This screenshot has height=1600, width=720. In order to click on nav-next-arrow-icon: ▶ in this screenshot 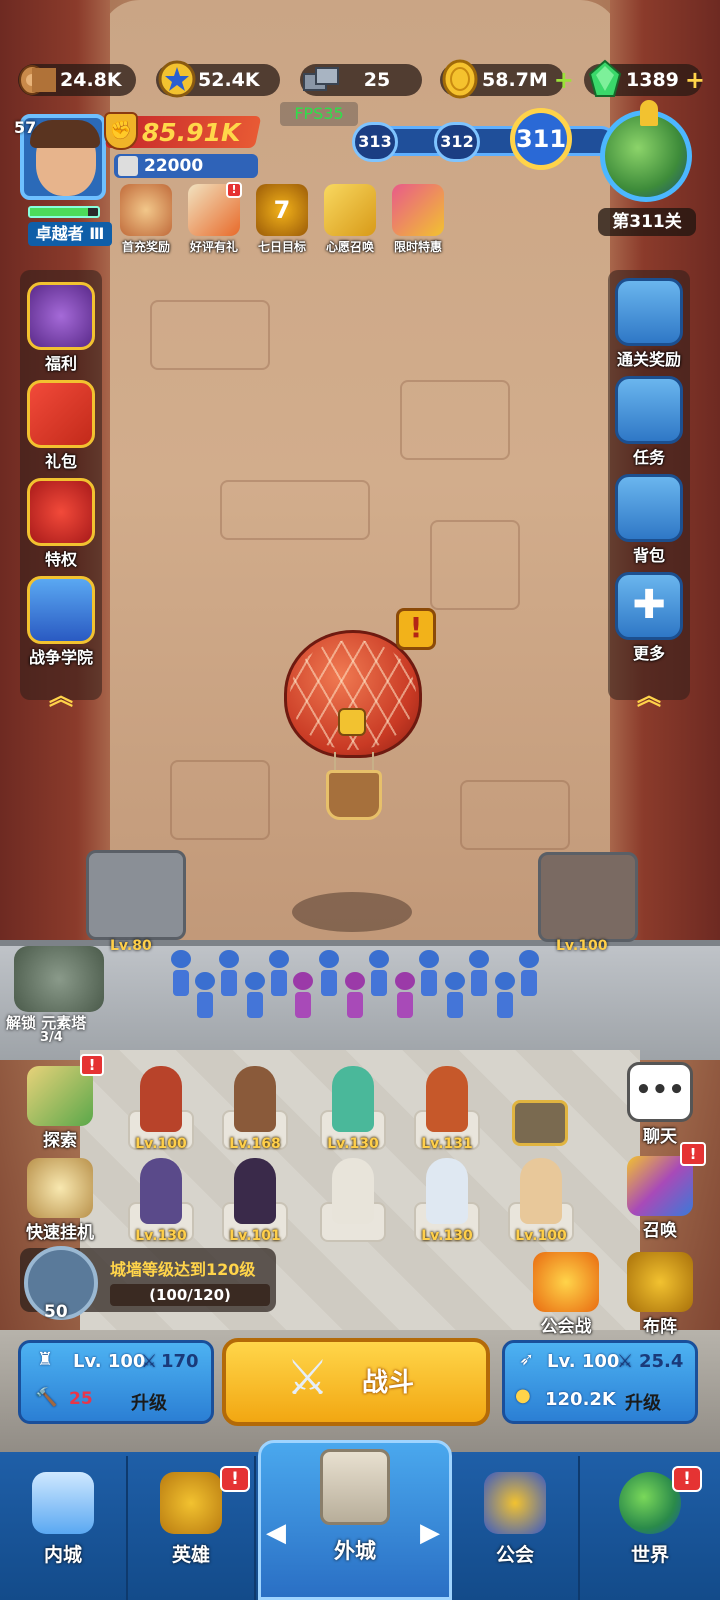, I will do `click(430, 1533)`.